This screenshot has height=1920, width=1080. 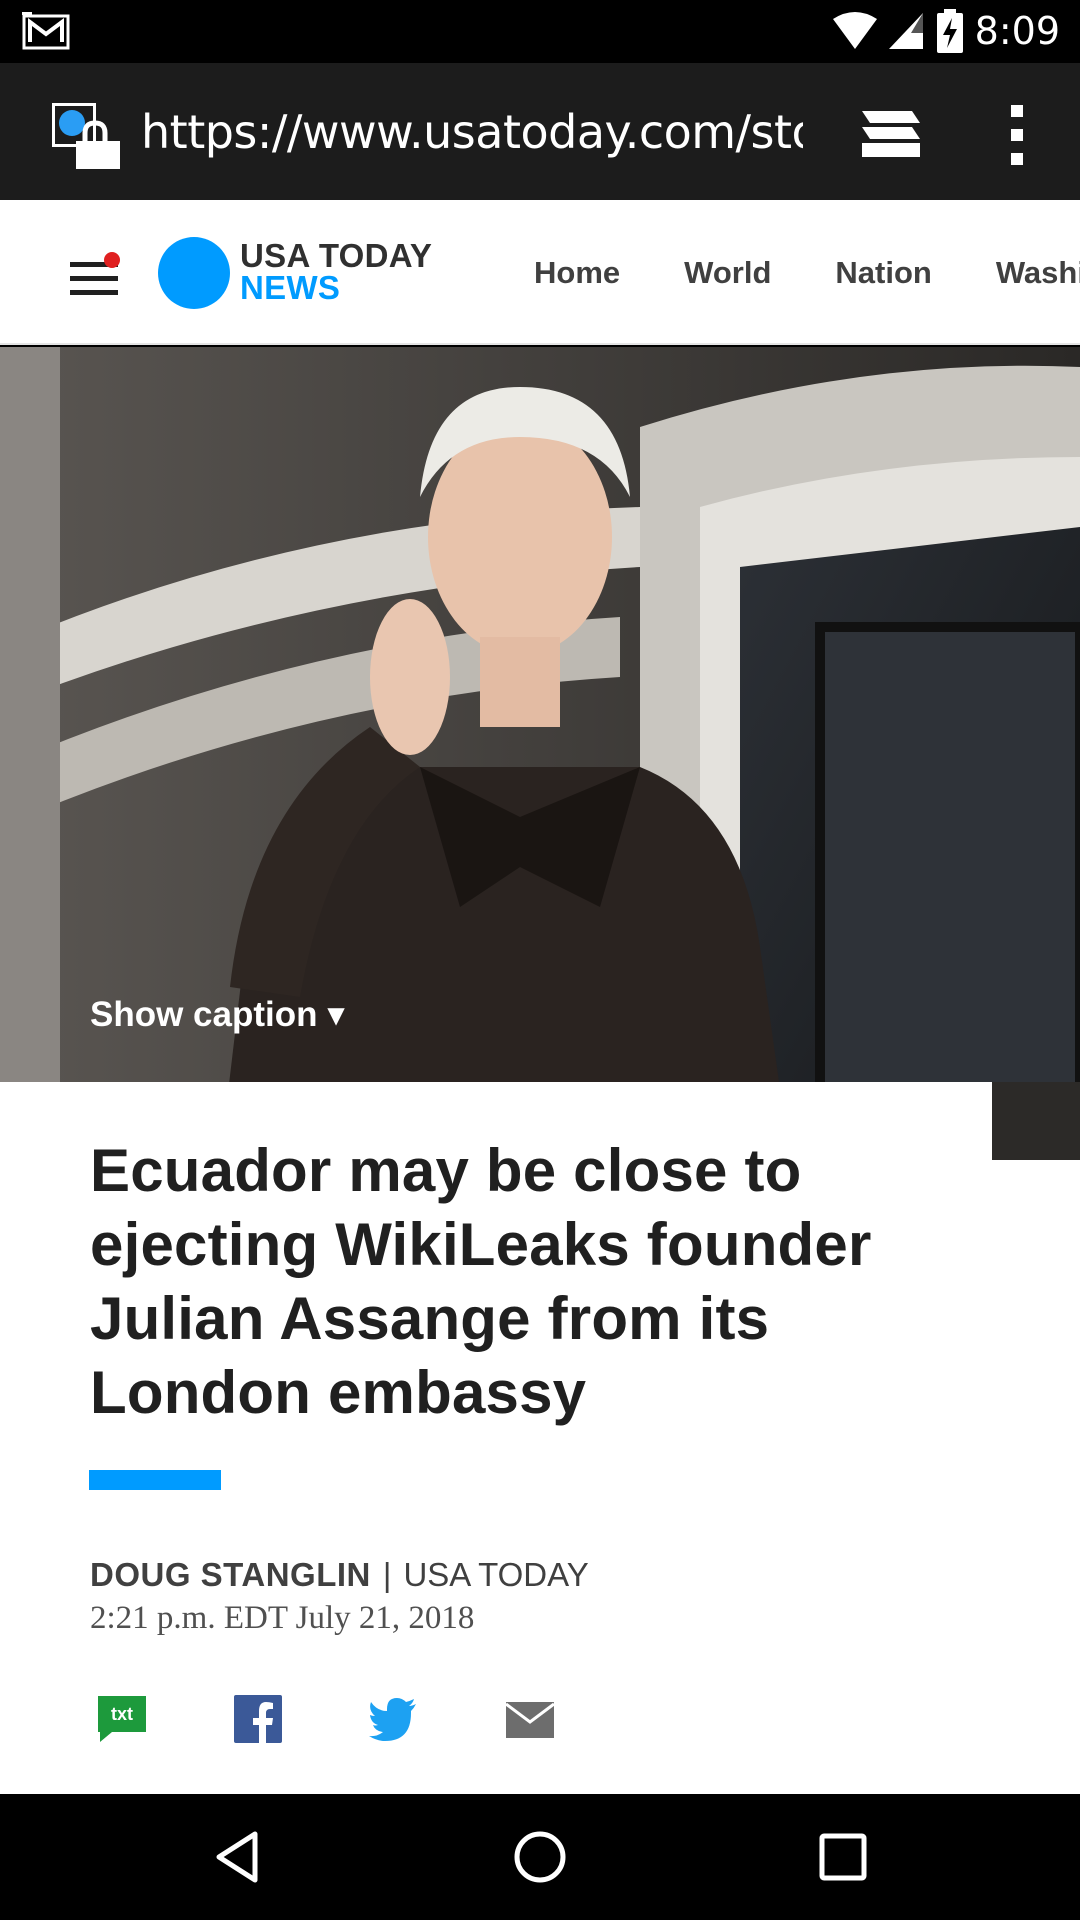 I want to click on nav-world: World, so click(x=727, y=273).